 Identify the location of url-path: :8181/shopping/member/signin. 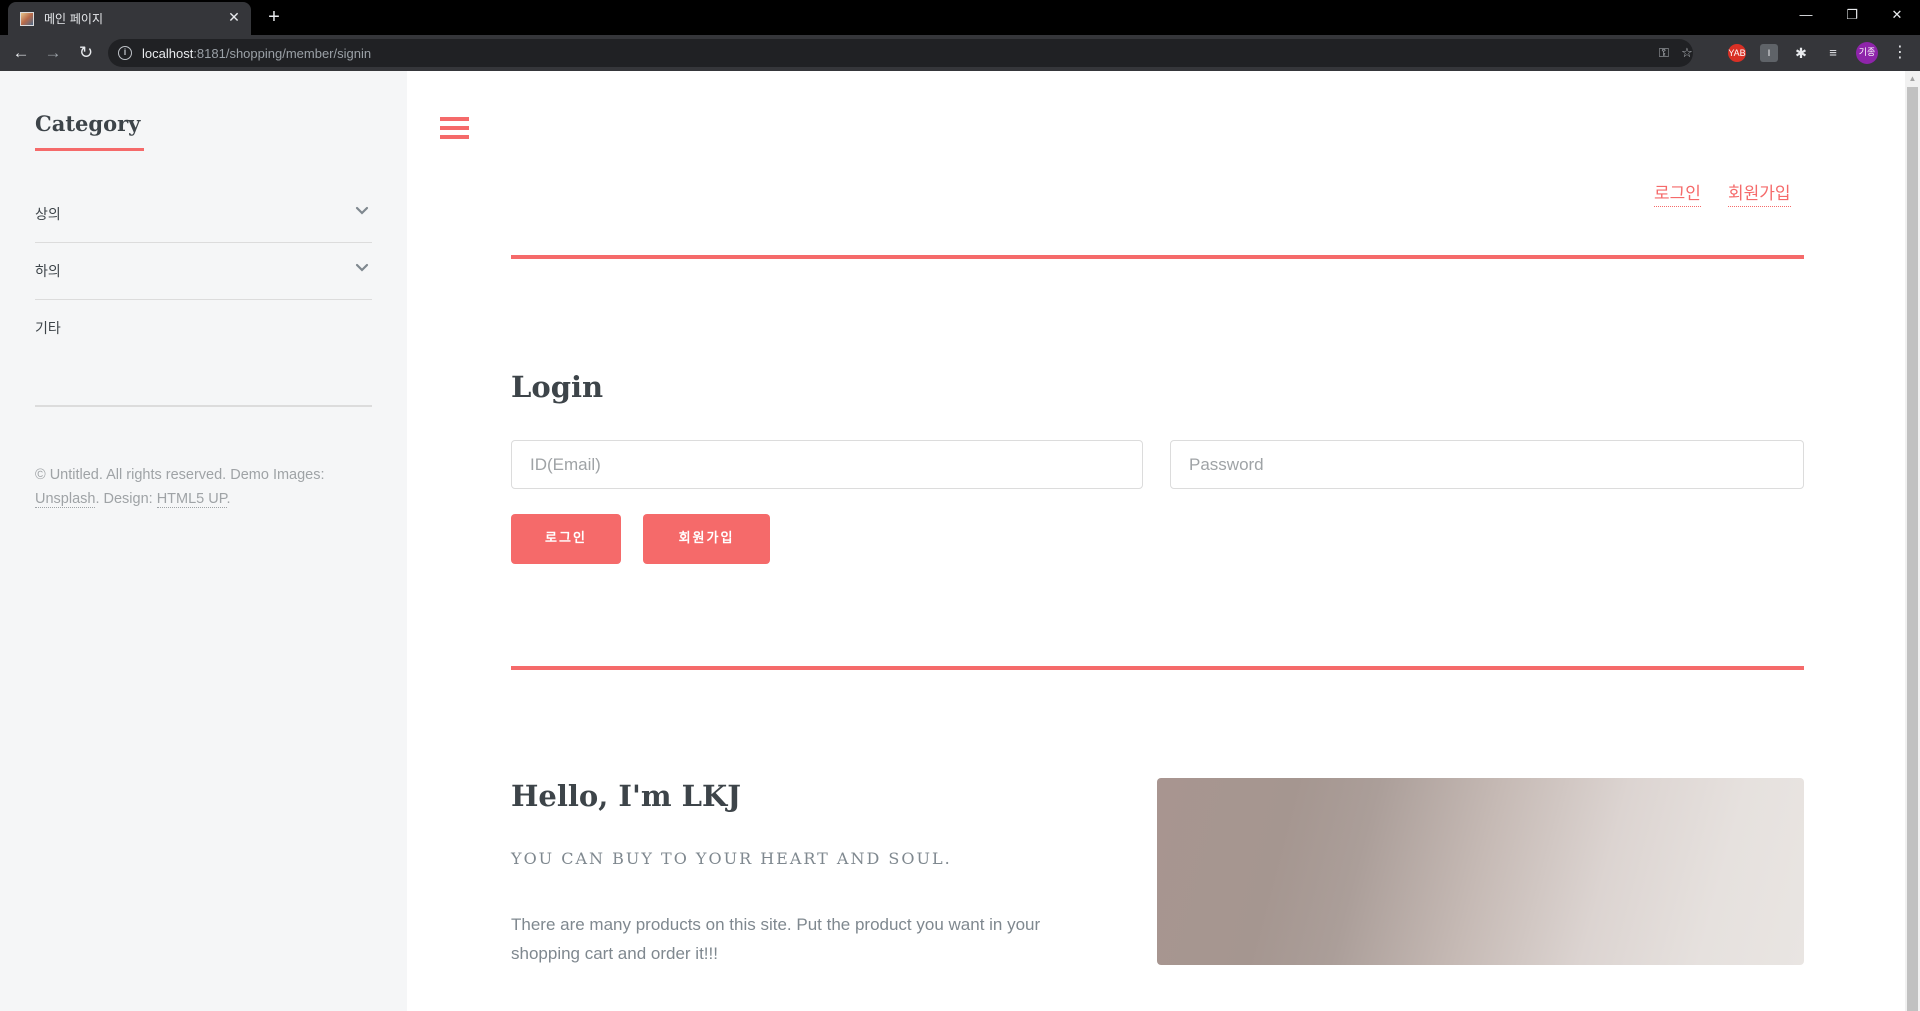
(282, 53).